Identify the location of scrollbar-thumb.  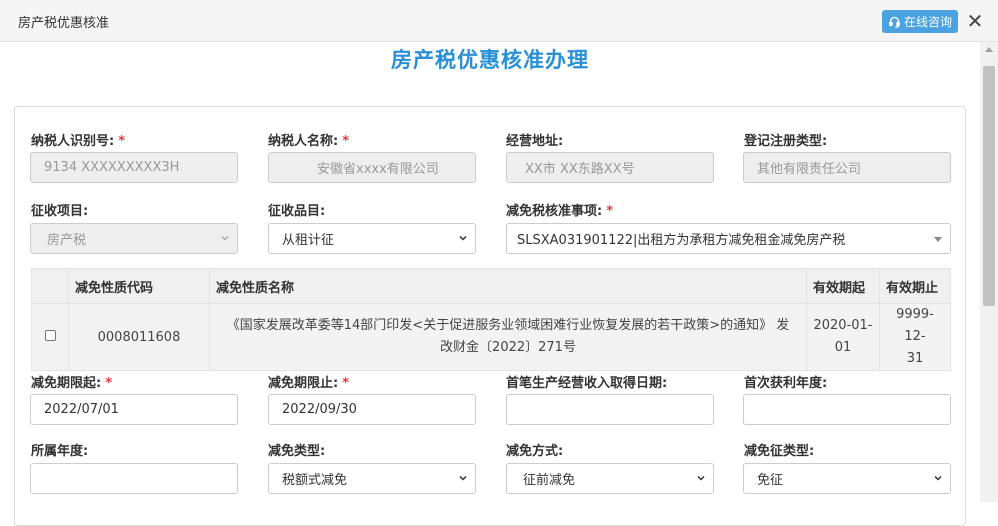
(989, 186).